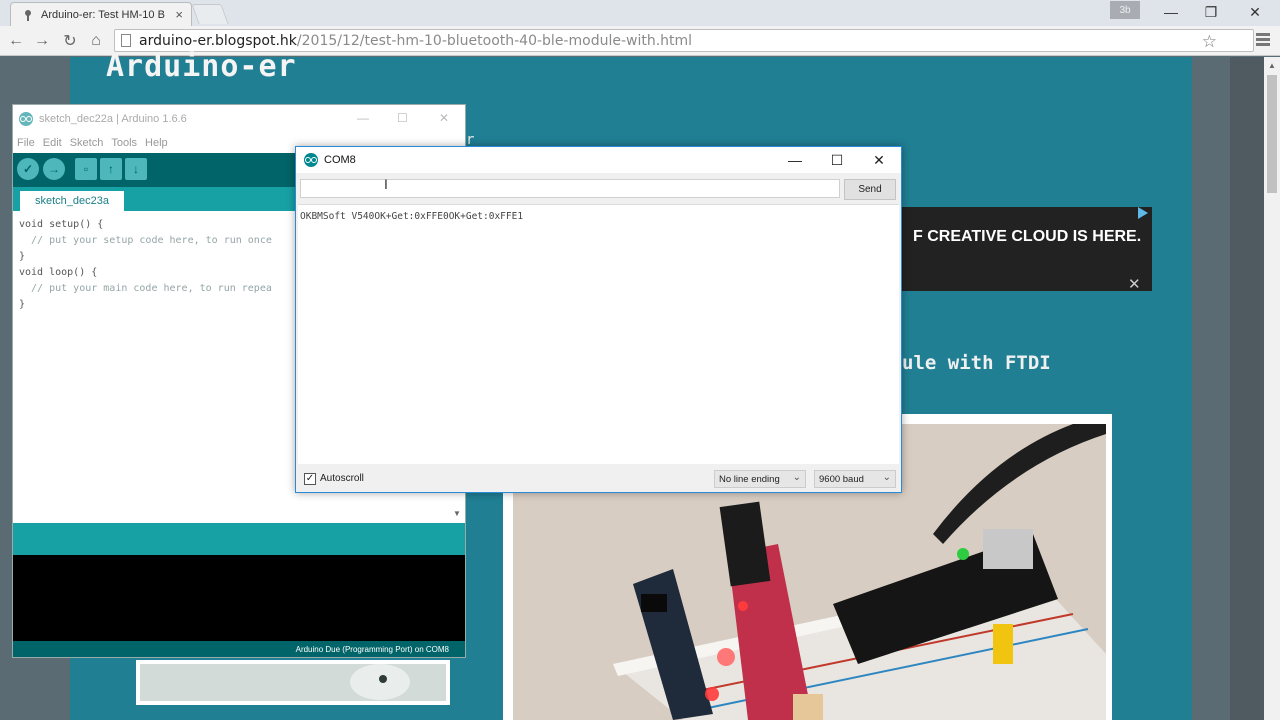  What do you see at coordinates (1255, 12) in the screenshot?
I see `window-close-icon: ✕` at bounding box center [1255, 12].